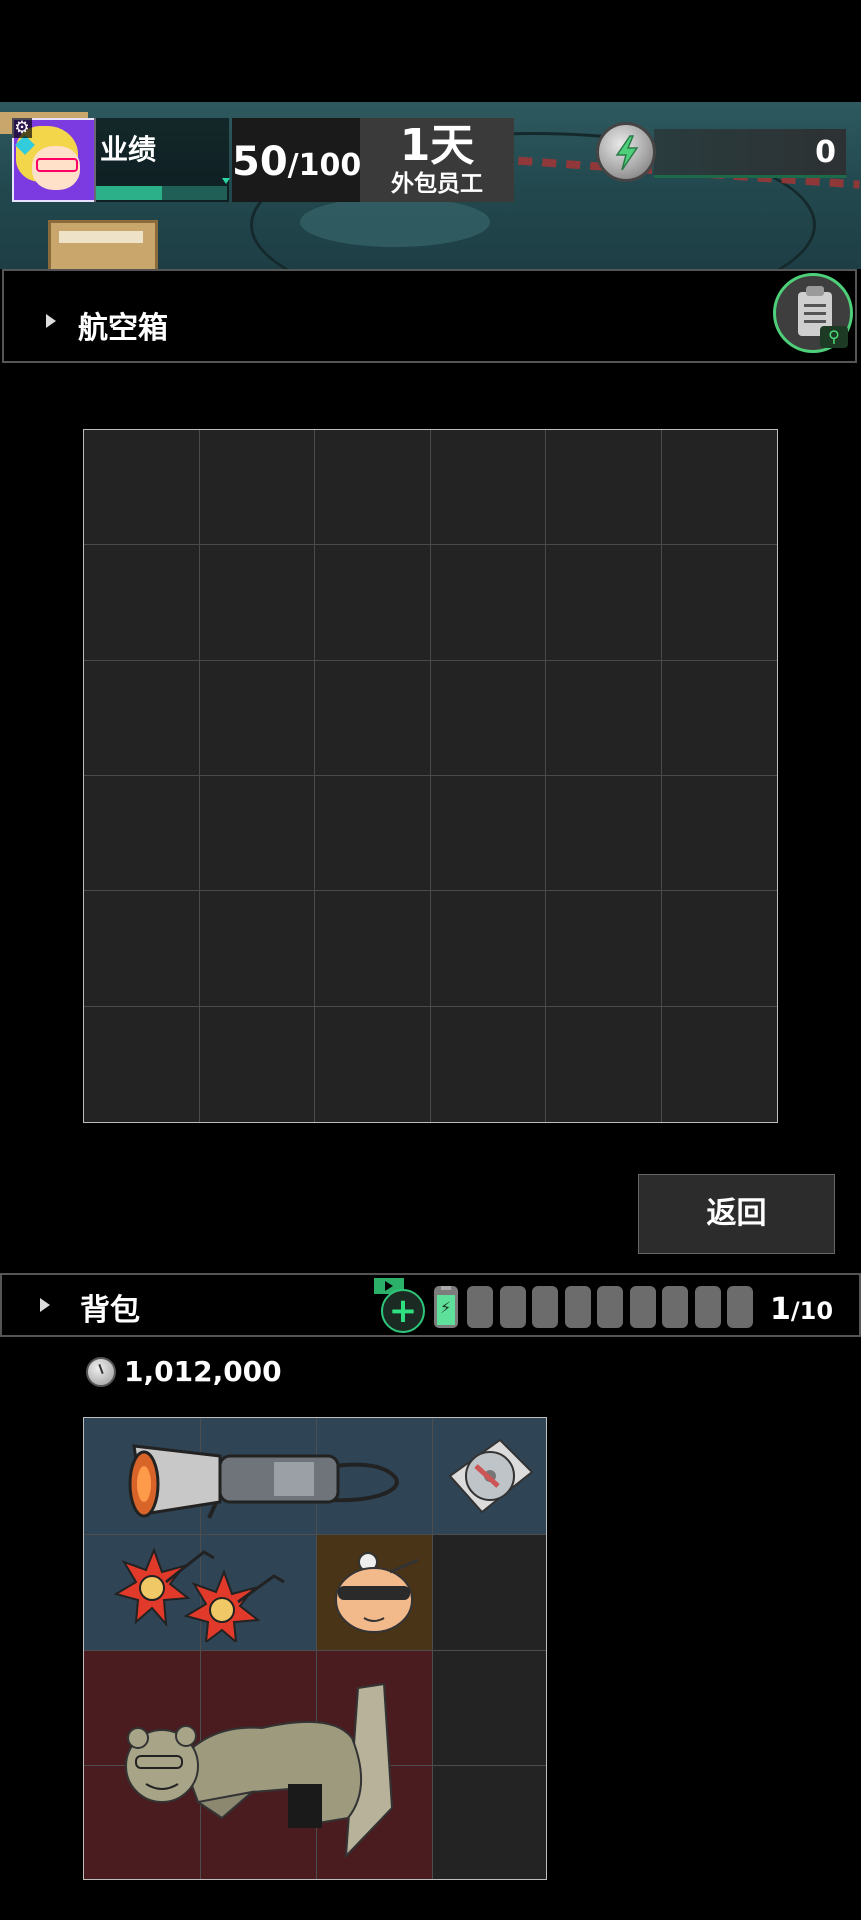 The width and height of the screenshot is (861, 1920). I want to click on energy-coin-icon, so click(626, 152).